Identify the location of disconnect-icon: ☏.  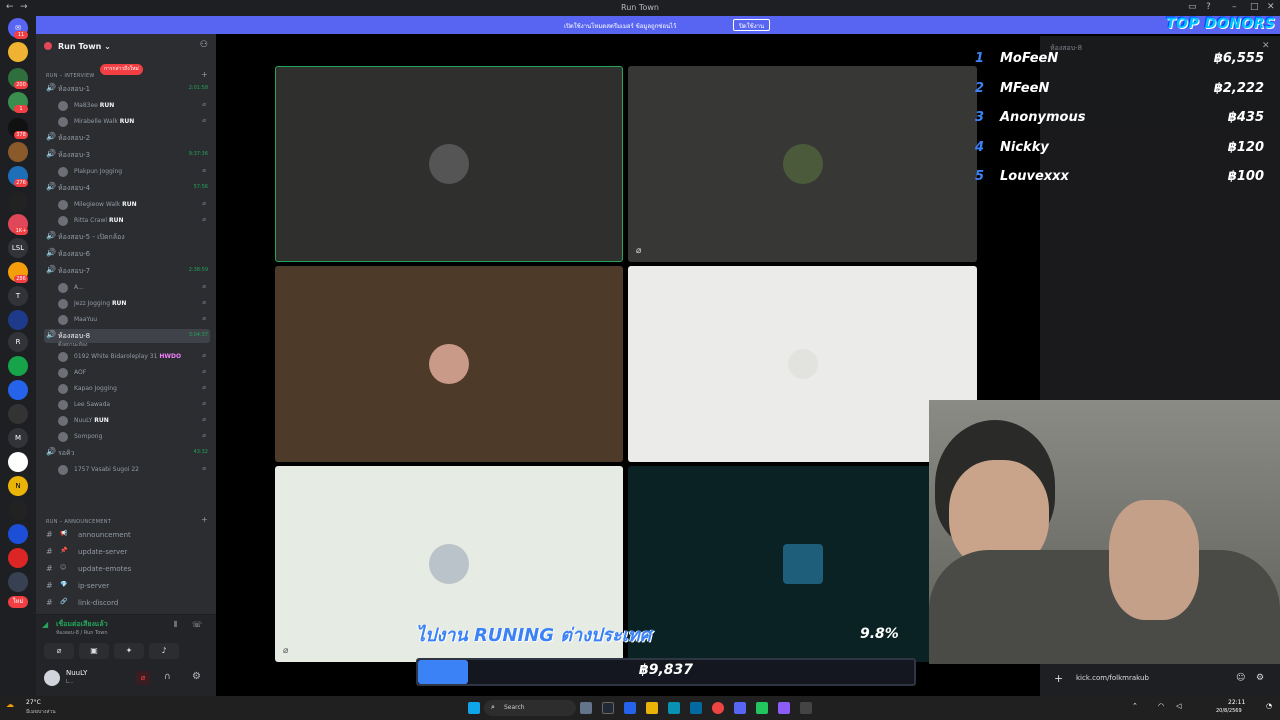
(197, 624).